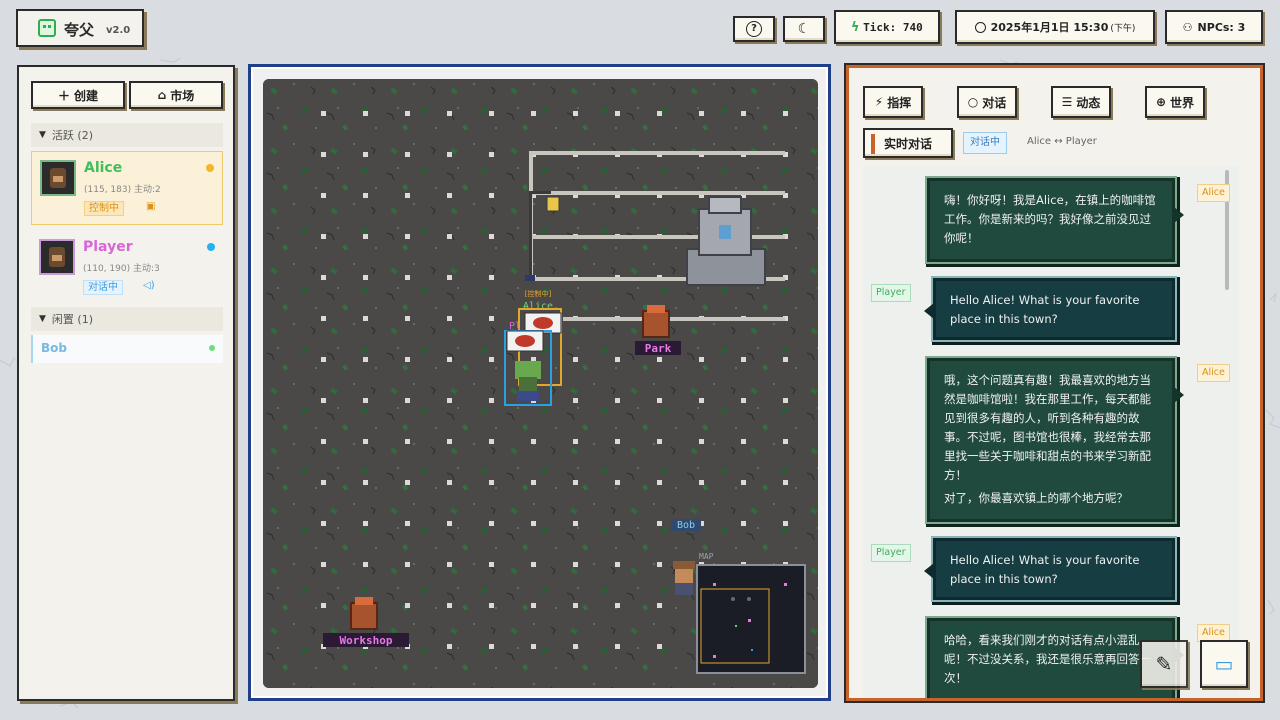  What do you see at coordinates (127, 349) in the screenshot?
I see `npc-card-bob: Bob` at bounding box center [127, 349].